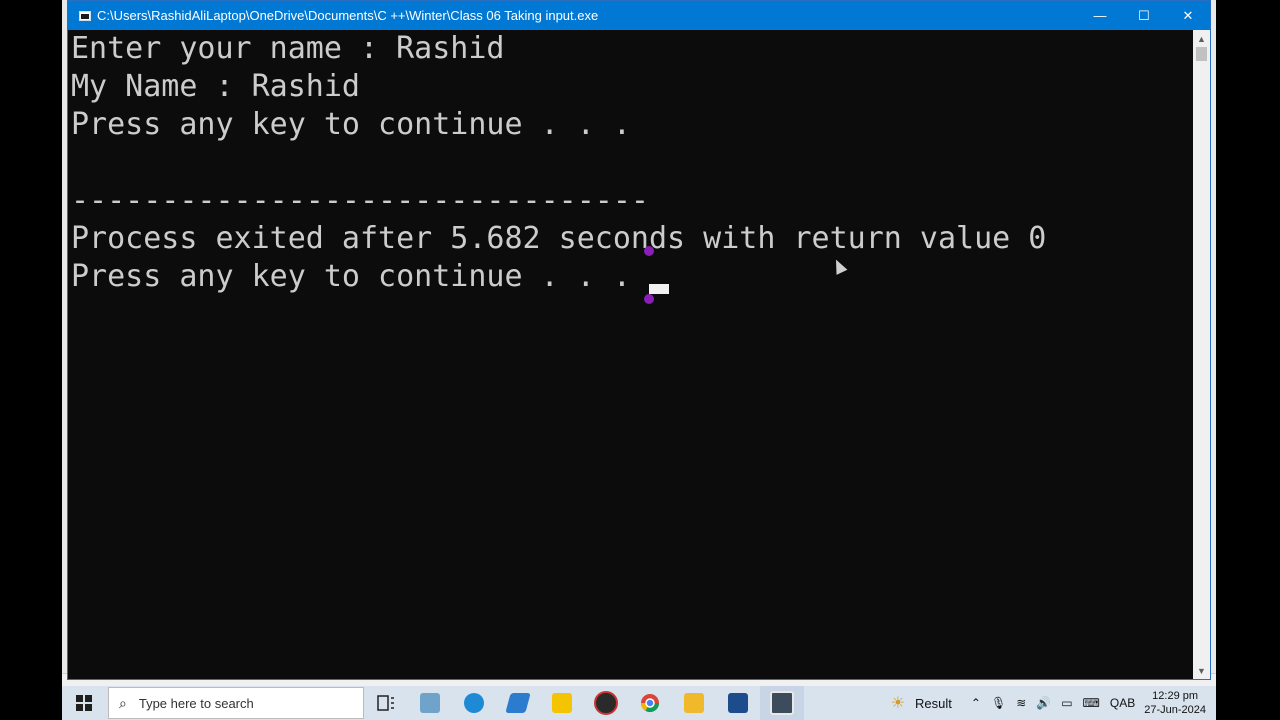  Describe the element at coordinates (898, 703) in the screenshot. I see `weather-icon: ☀` at that location.